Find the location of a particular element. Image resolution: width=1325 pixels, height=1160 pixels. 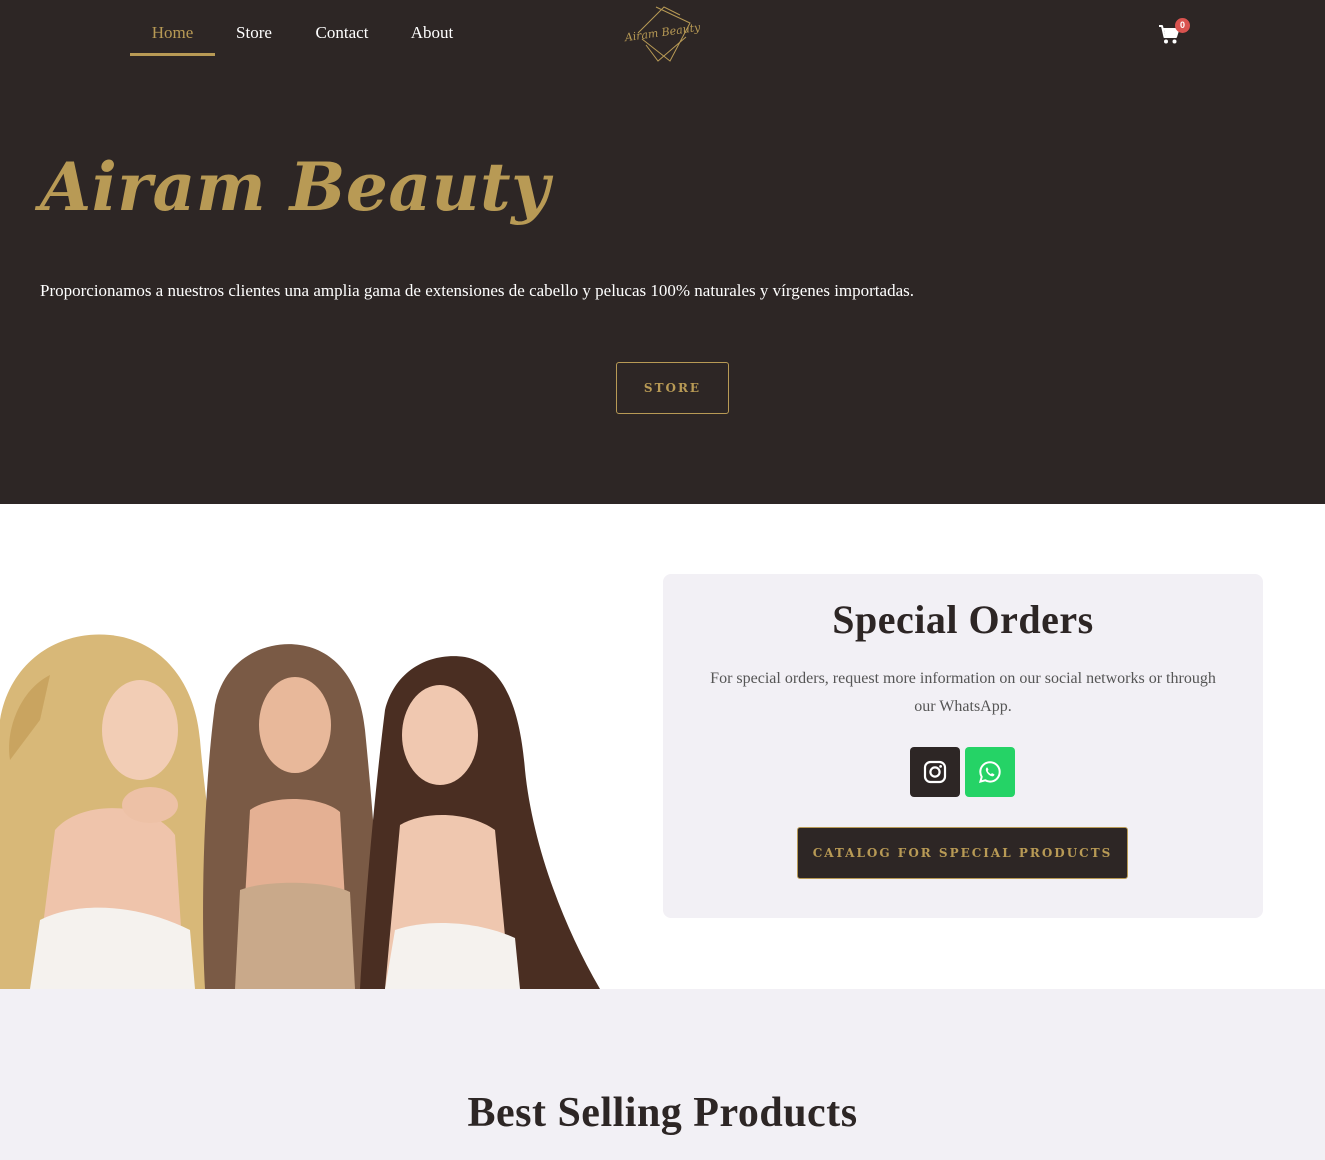

whatsapp-button is located at coordinates (990, 772).